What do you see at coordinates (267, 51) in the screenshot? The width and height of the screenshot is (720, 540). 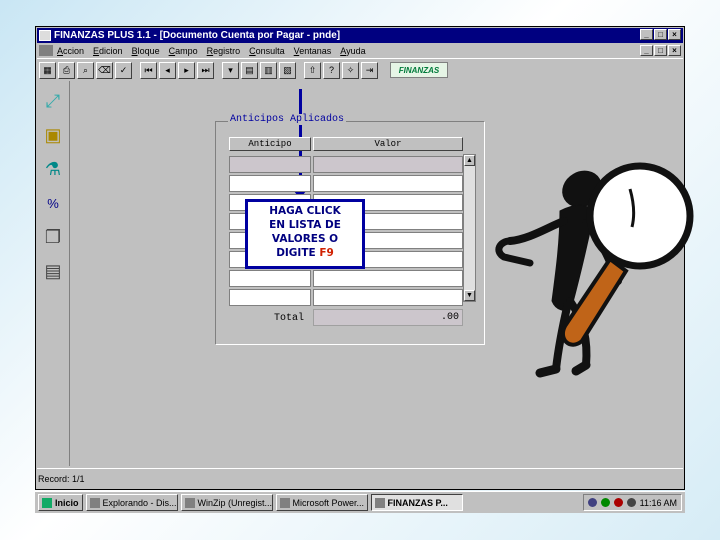 I see `menu-consulta: Consulta` at bounding box center [267, 51].